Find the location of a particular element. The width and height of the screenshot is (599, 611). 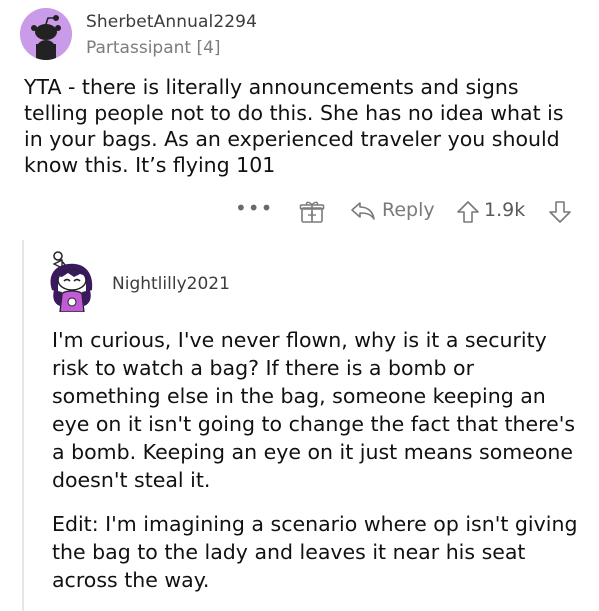

downvote-icon is located at coordinates (560, 214).